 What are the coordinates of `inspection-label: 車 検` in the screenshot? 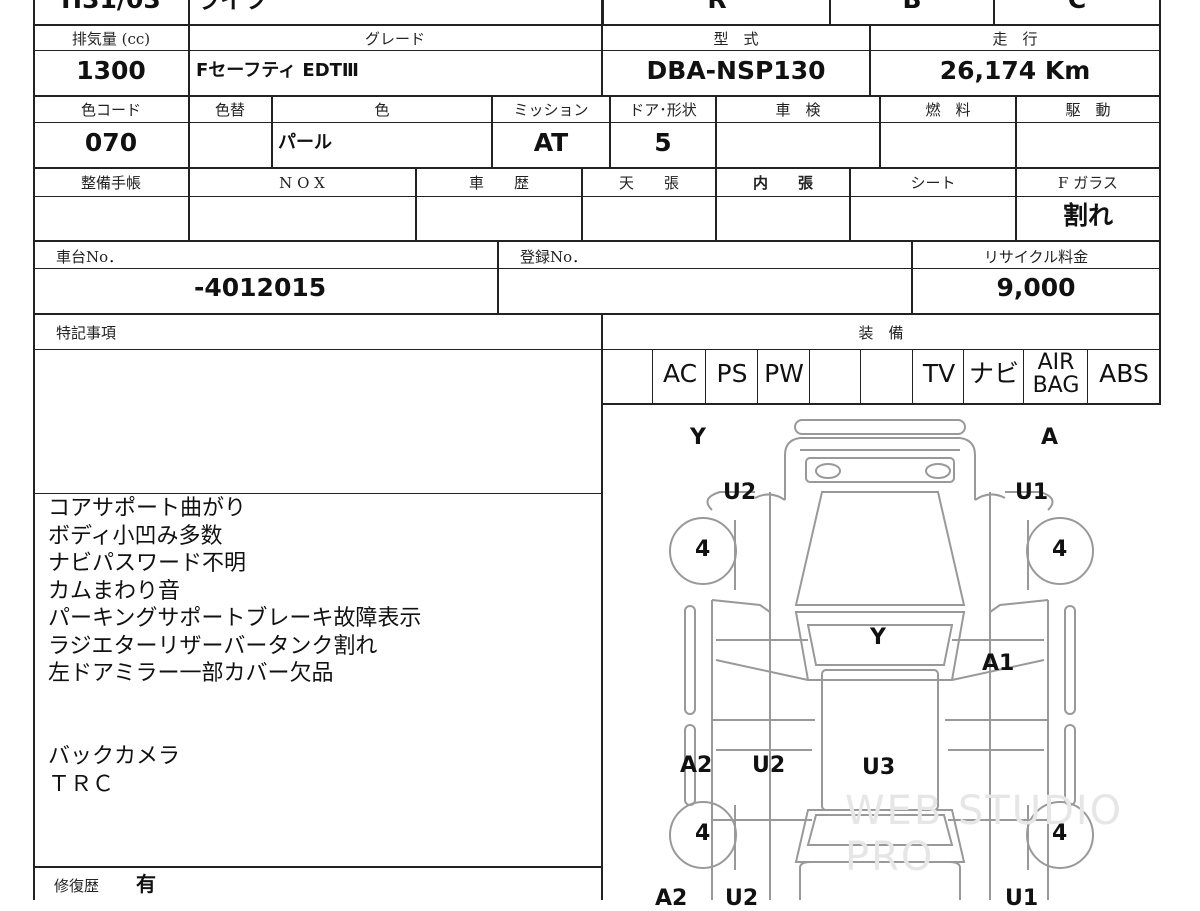 It's located at (798, 110).